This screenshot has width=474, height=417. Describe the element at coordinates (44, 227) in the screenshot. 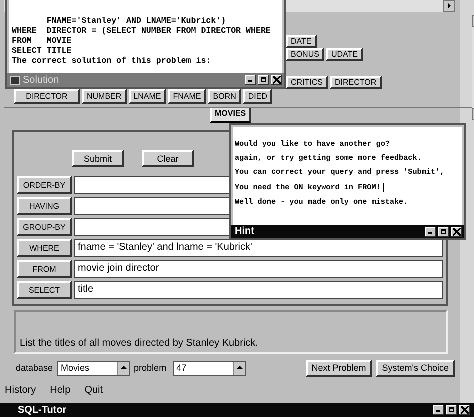

I see `clause-button: GROUP-BY` at that location.